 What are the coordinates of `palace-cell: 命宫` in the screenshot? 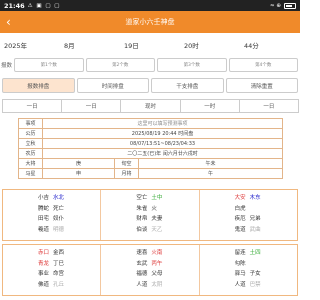 It's located at (59, 274).